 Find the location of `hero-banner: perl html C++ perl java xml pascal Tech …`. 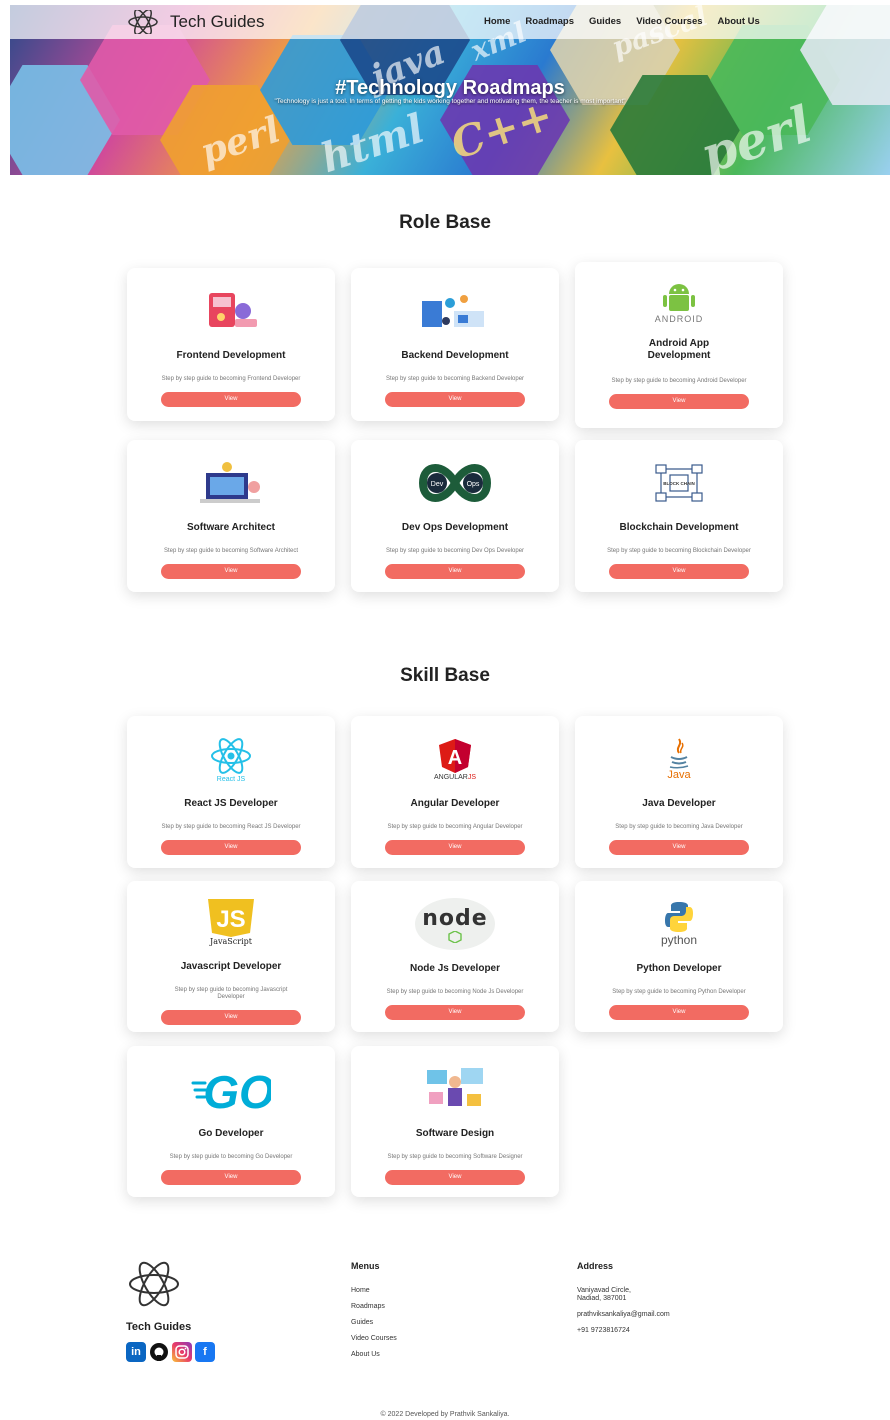

hero-banner: perl html C++ perl java xml pascal Tech … is located at coordinates (450, 90).